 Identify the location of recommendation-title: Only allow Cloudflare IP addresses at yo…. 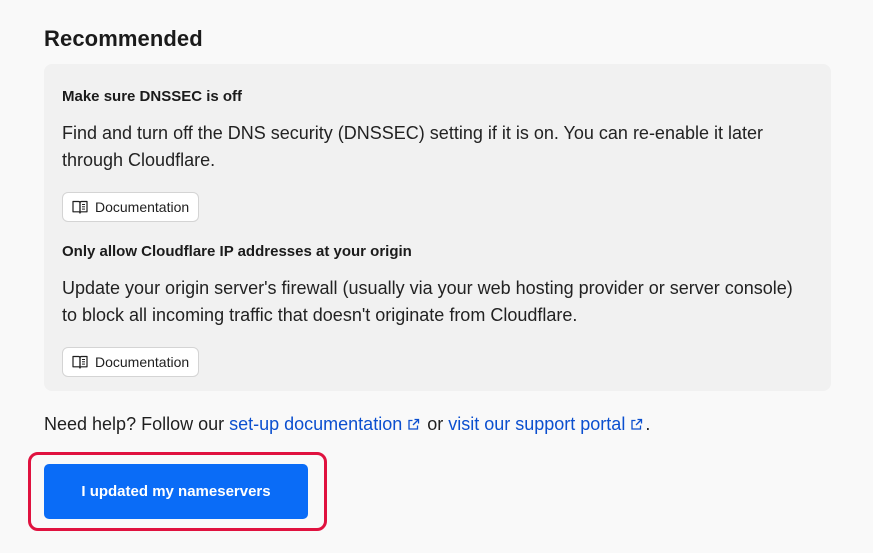
(237, 251).